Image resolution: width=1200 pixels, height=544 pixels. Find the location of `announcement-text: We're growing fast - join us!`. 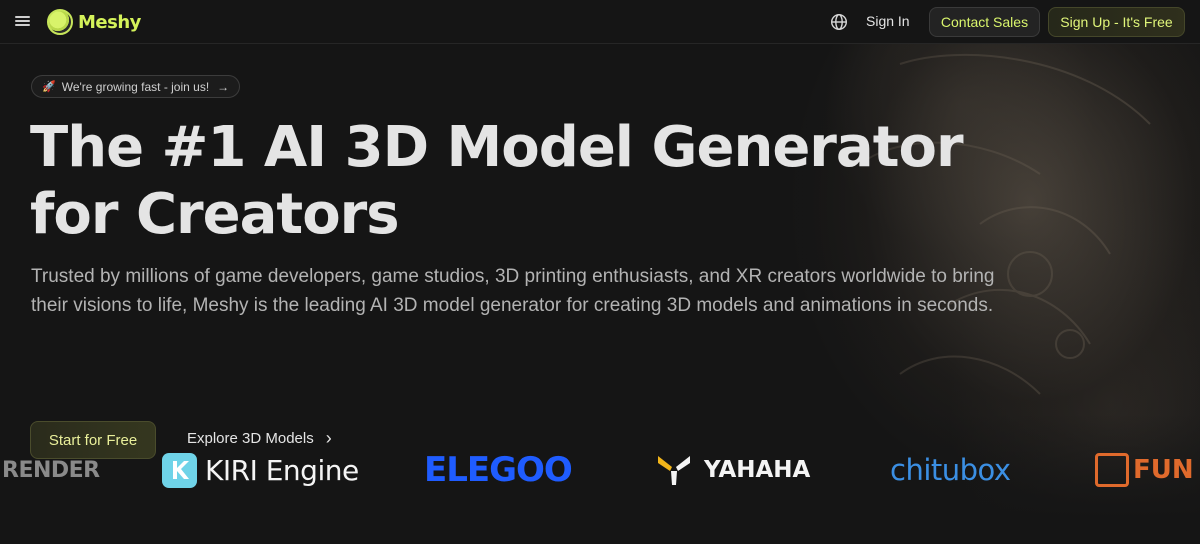

announcement-text: We're growing fast - join us! is located at coordinates (135, 86).